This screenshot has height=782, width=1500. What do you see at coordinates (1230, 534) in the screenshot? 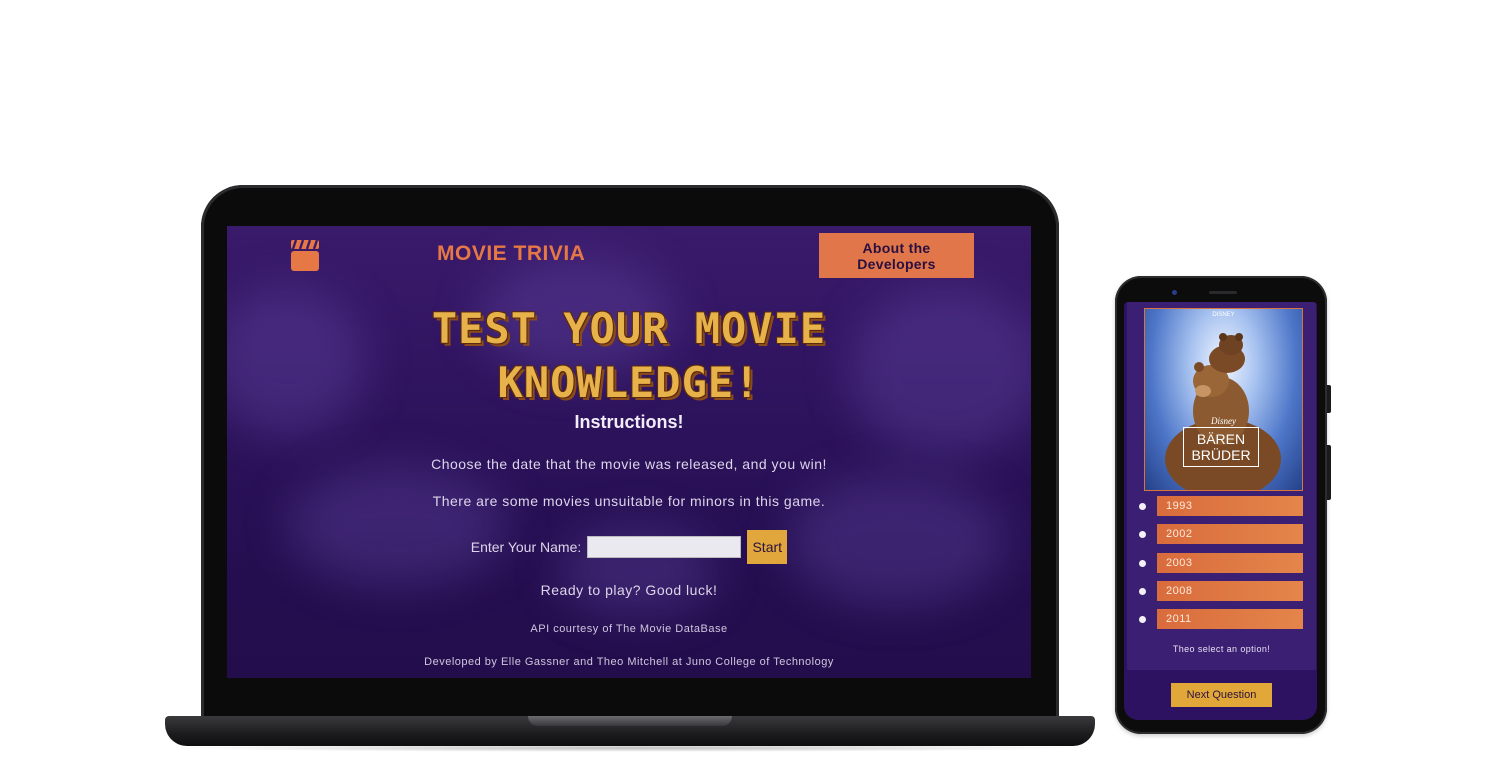
I see `answer-option-label: 2002` at bounding box center [1230, 534].